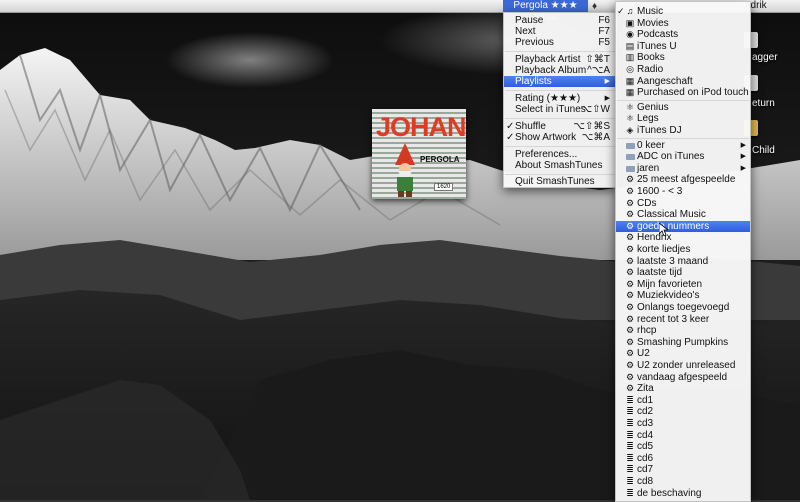  I want to click on menu-item-next: Next F7, so click(560, 31).